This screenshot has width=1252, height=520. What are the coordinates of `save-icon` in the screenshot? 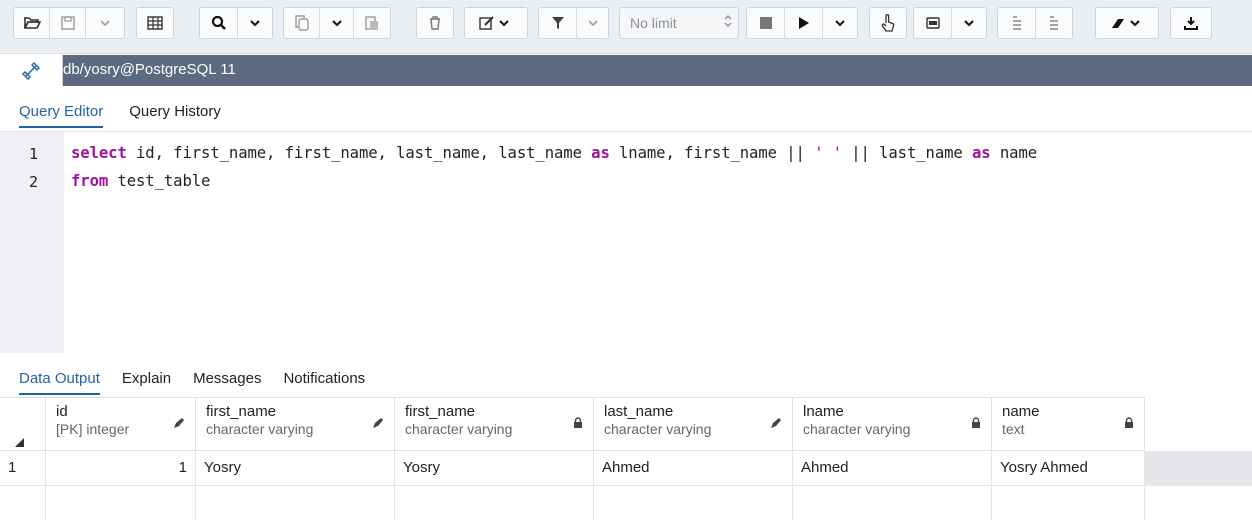 It's located at (68, 23).